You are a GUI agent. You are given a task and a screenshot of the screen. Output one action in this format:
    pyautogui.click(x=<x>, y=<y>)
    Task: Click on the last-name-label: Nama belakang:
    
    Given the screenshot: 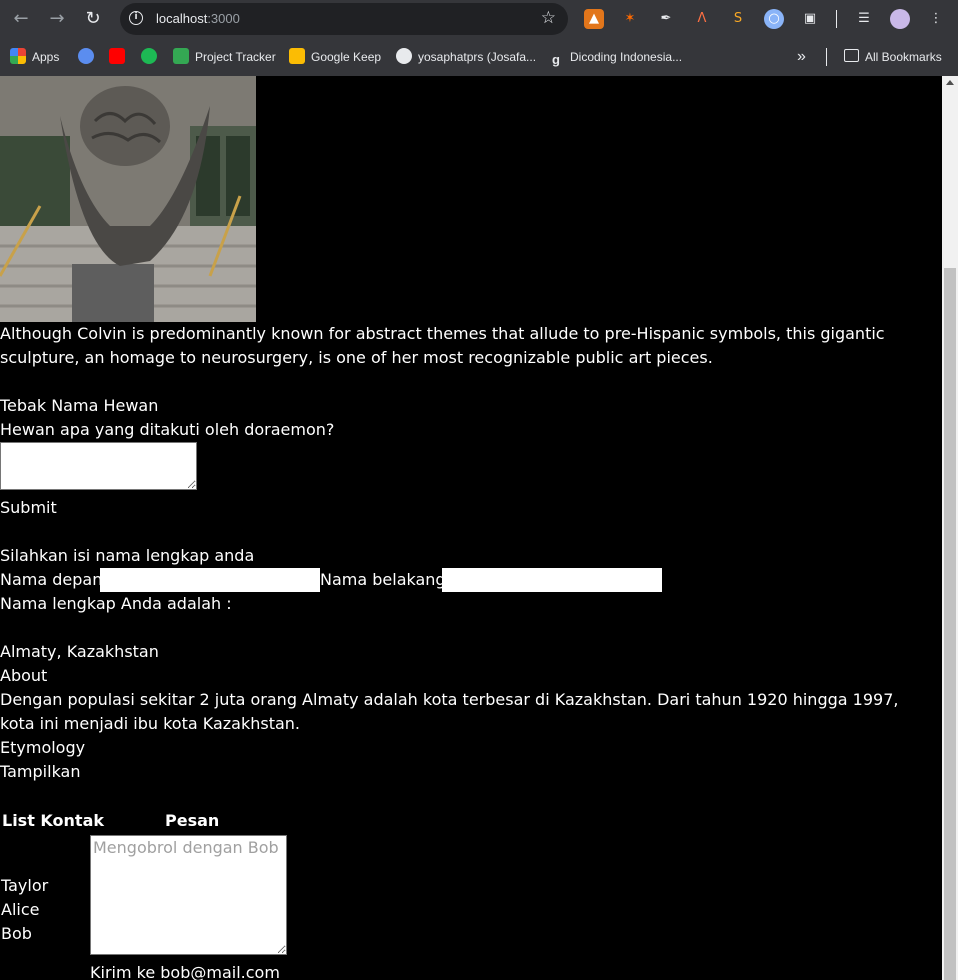 What is the action you would take?
    pyautogui.click(x=385, y=579)
    